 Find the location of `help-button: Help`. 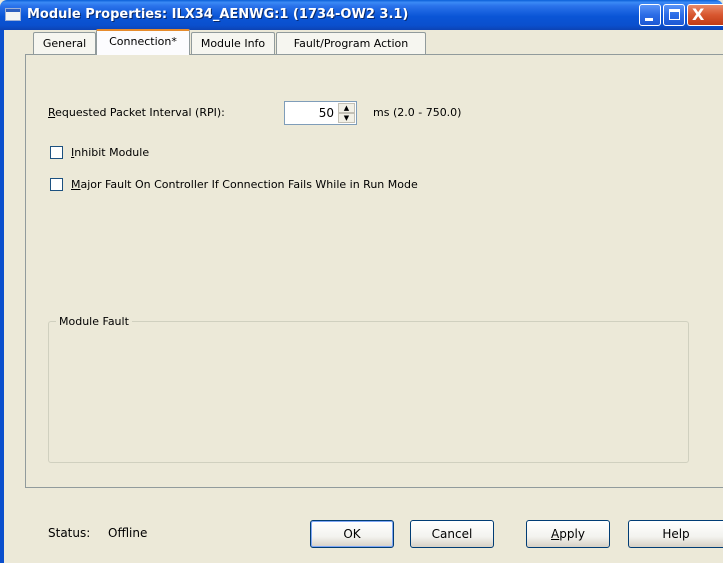

help-button: Help is located at coordinates (675, 534).